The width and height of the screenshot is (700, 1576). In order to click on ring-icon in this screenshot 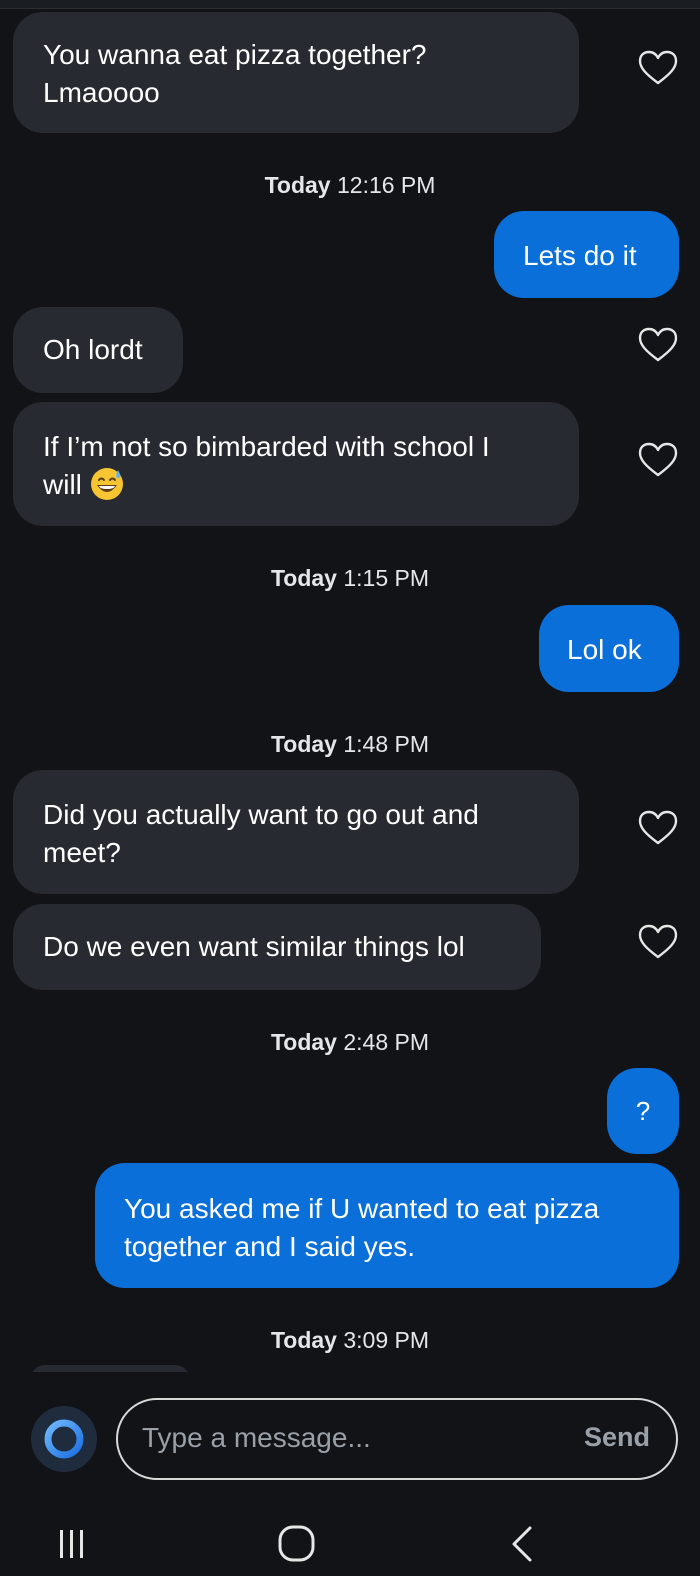, I will do `click(64, 1439)`.